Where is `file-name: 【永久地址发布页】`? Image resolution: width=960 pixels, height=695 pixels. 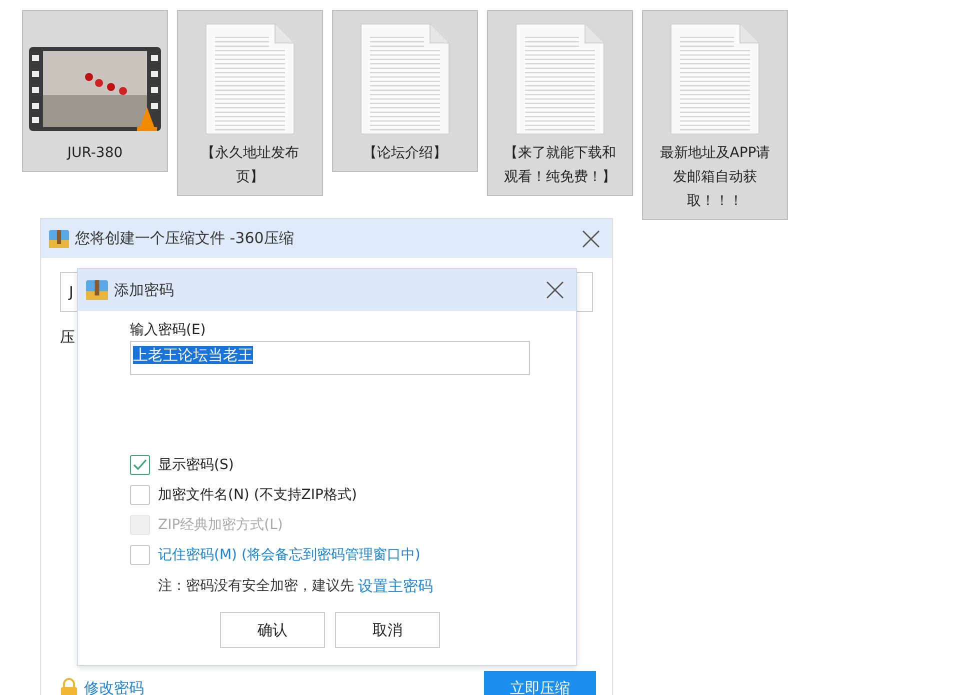
file-name: 【永久地址发布页】 is located at coordinates (250, 165).